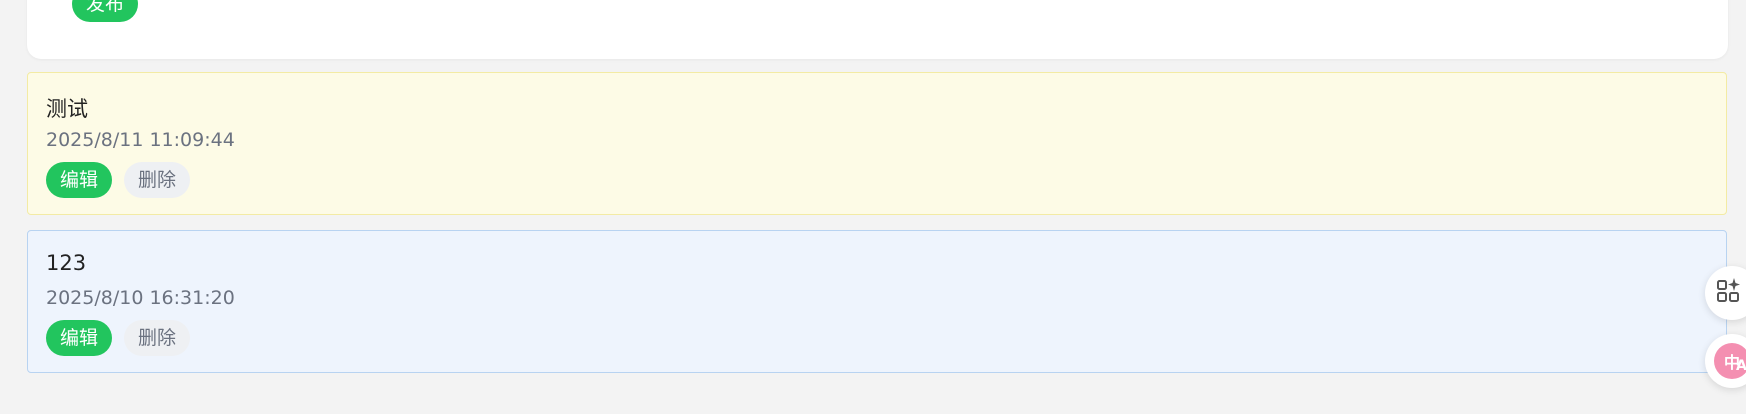  I want to click on composer-card: 发布, so click(877, 29).